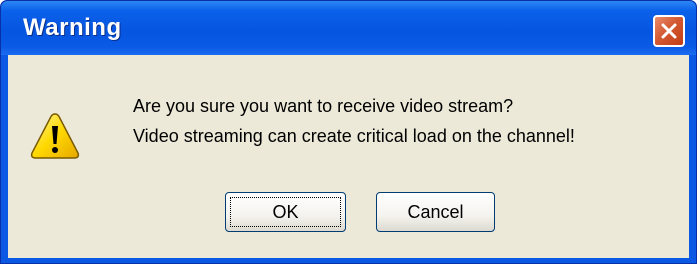 The height and width of the screenshot is (264, 697). What do you see at coordinates (55, 136) in the screenshot?
I see `warning-icon` at bounding box center [55, 136].